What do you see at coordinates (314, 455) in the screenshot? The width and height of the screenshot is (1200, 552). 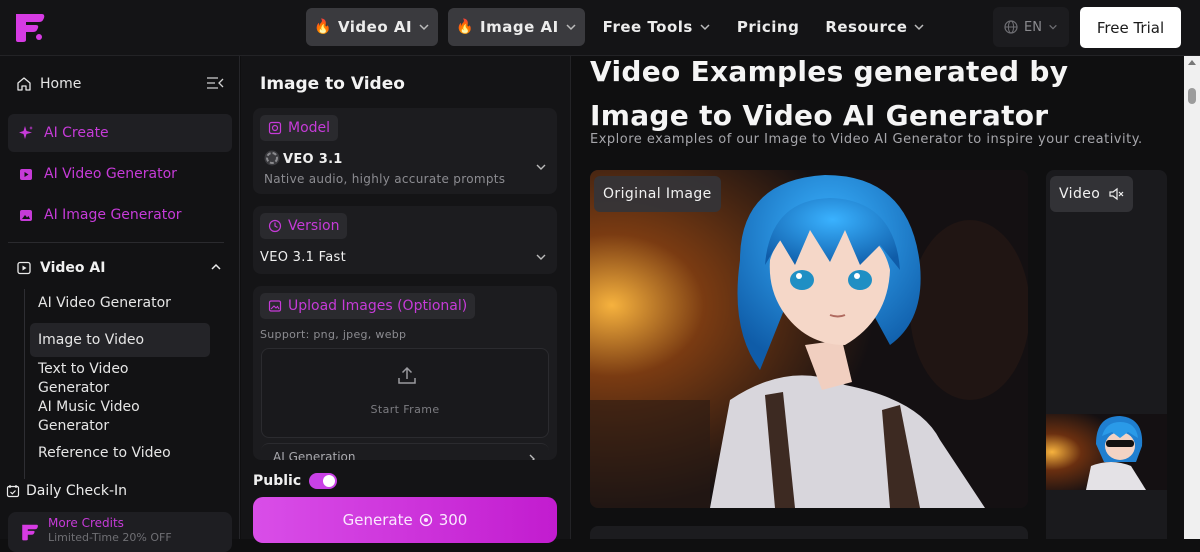 I see `ai-generation-label: AI Generation` at bounding box center [314, 455].